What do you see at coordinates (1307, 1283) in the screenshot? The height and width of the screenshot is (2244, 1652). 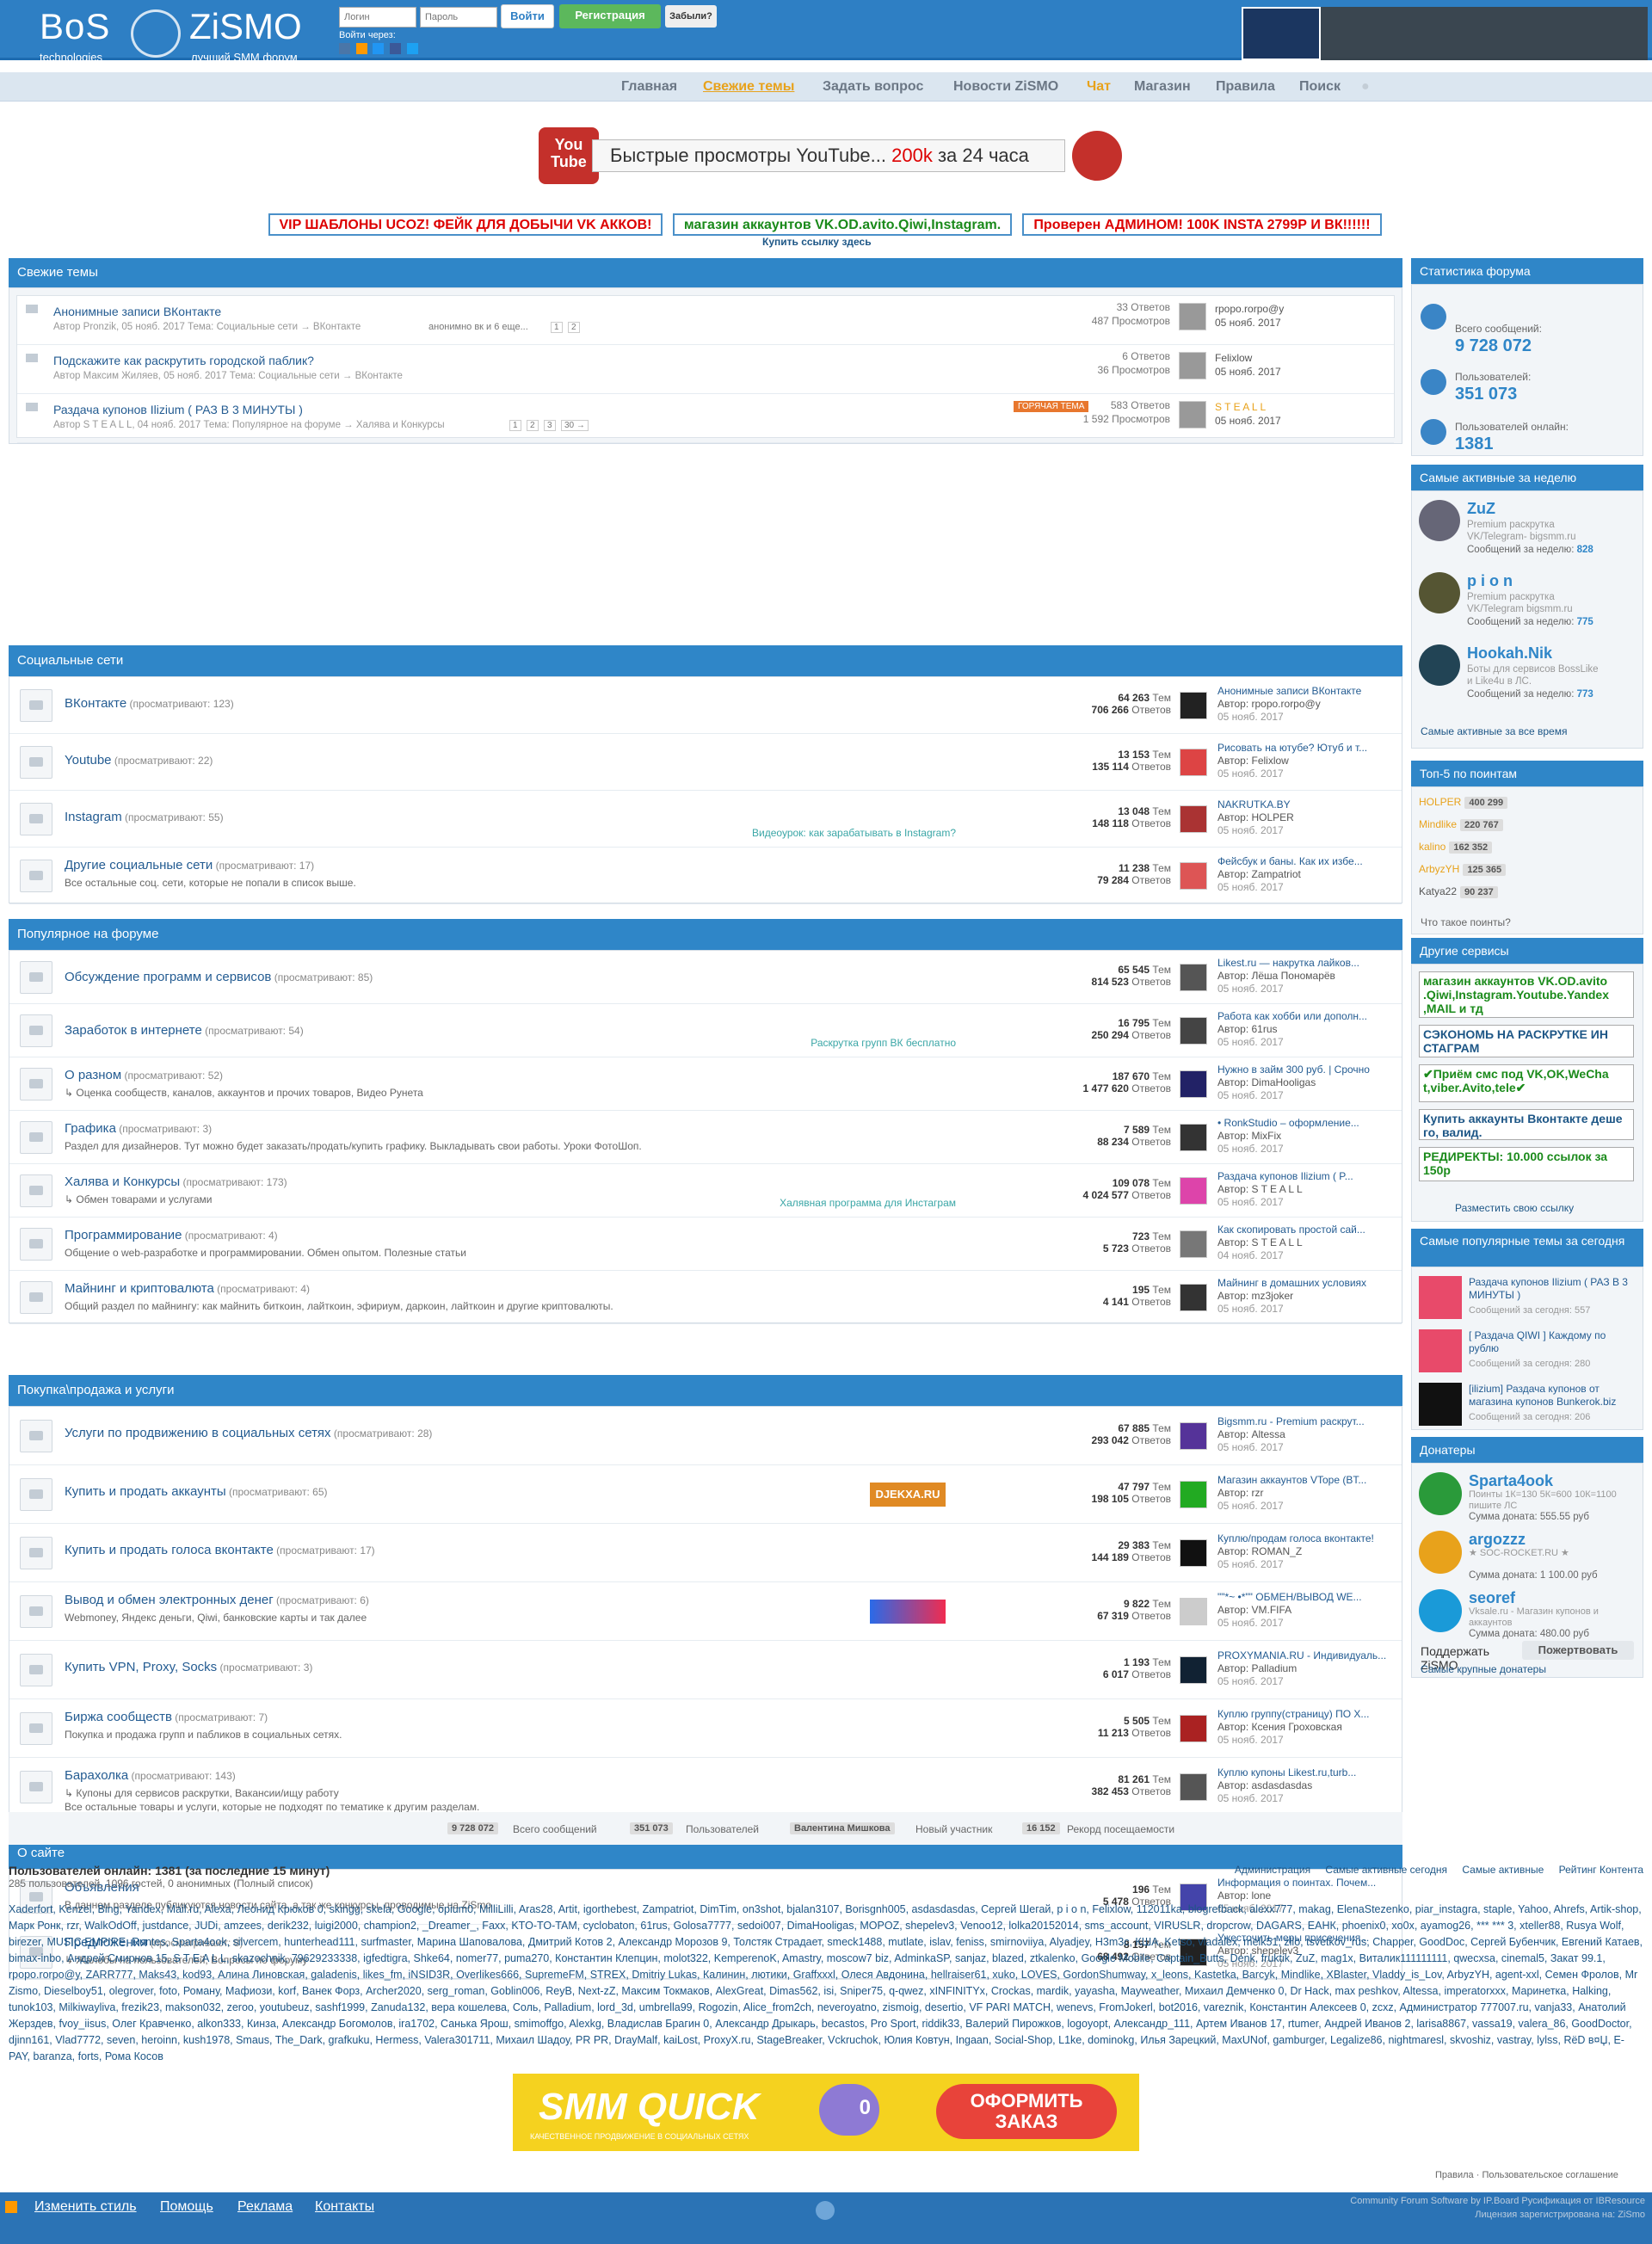 I see `last-post-title: Майнинг в домашних условиях` at bounding box center [1307, 1283].